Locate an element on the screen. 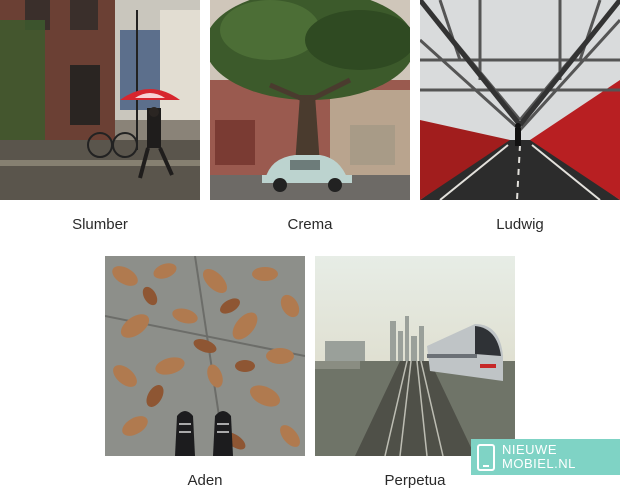 This screenshot has width=620, height=489. nieuwemobiel-watermark-logo: NIEUWE MOBIEL.NL is located at coordinates (545, 457).